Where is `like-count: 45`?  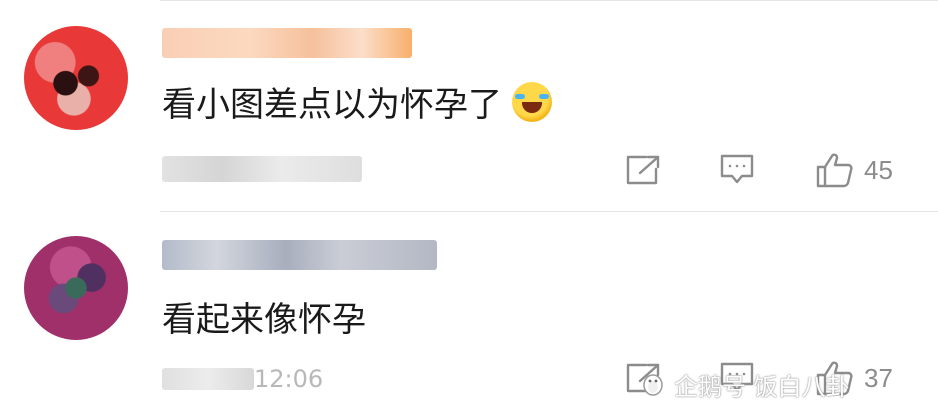
like-count: 45 is located at coordinates (878, 169).